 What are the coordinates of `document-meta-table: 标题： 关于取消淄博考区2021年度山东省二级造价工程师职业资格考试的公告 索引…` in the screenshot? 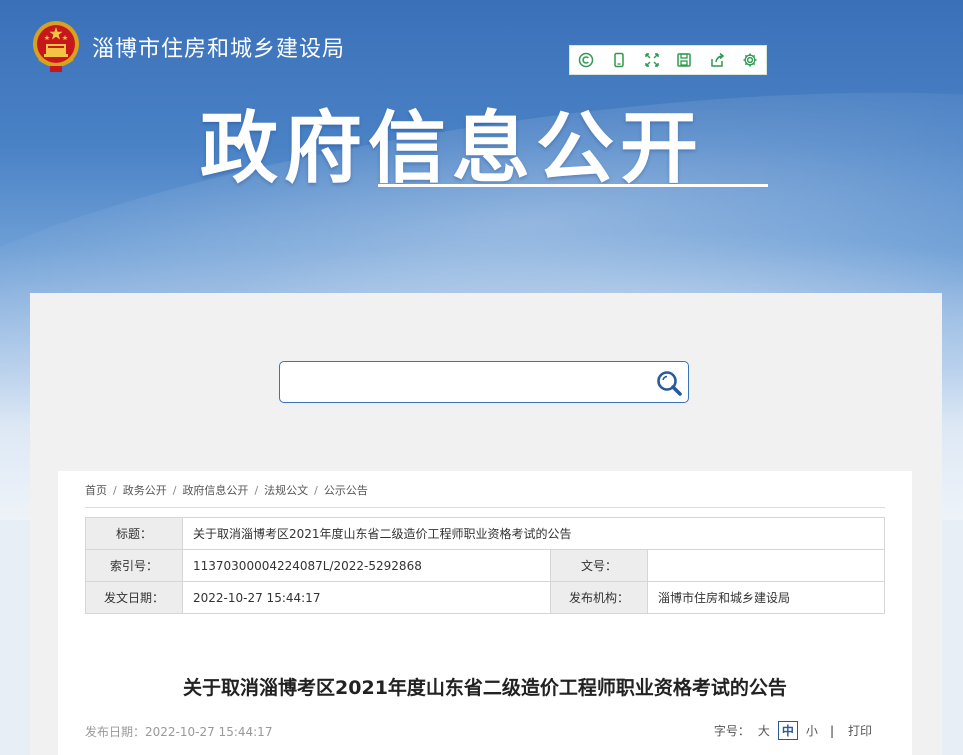 It's located at (485, 565).